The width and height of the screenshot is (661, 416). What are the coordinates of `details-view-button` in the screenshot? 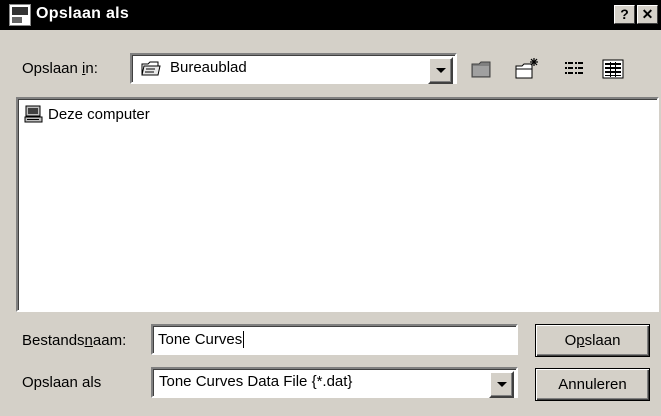 It's located at (612, 68).